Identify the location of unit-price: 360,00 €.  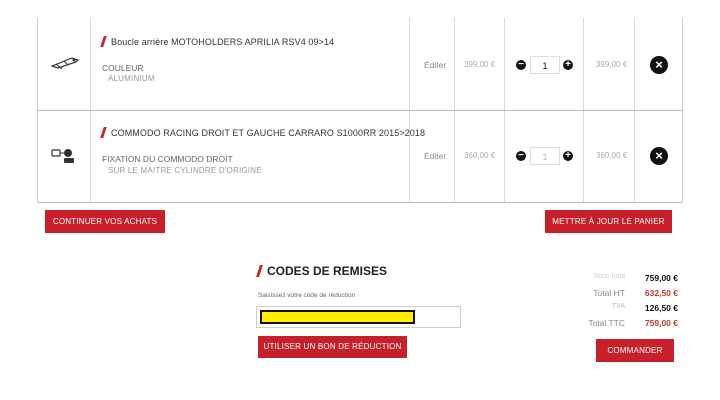
(480, 155).